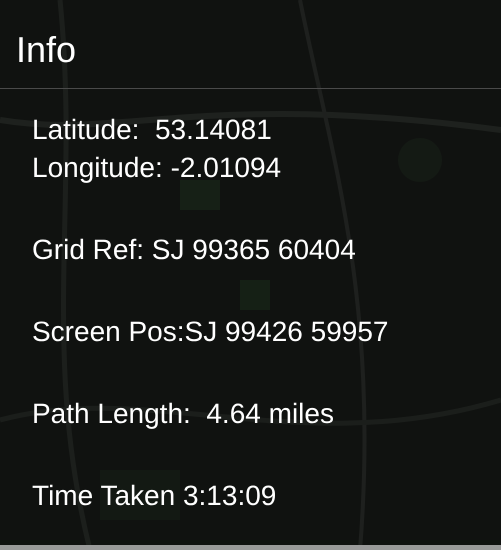 The width and height of the screenshot is (501, 550). I want to click on info-text: Screen Pos:SJ 99426 59957, so click(210, 332).